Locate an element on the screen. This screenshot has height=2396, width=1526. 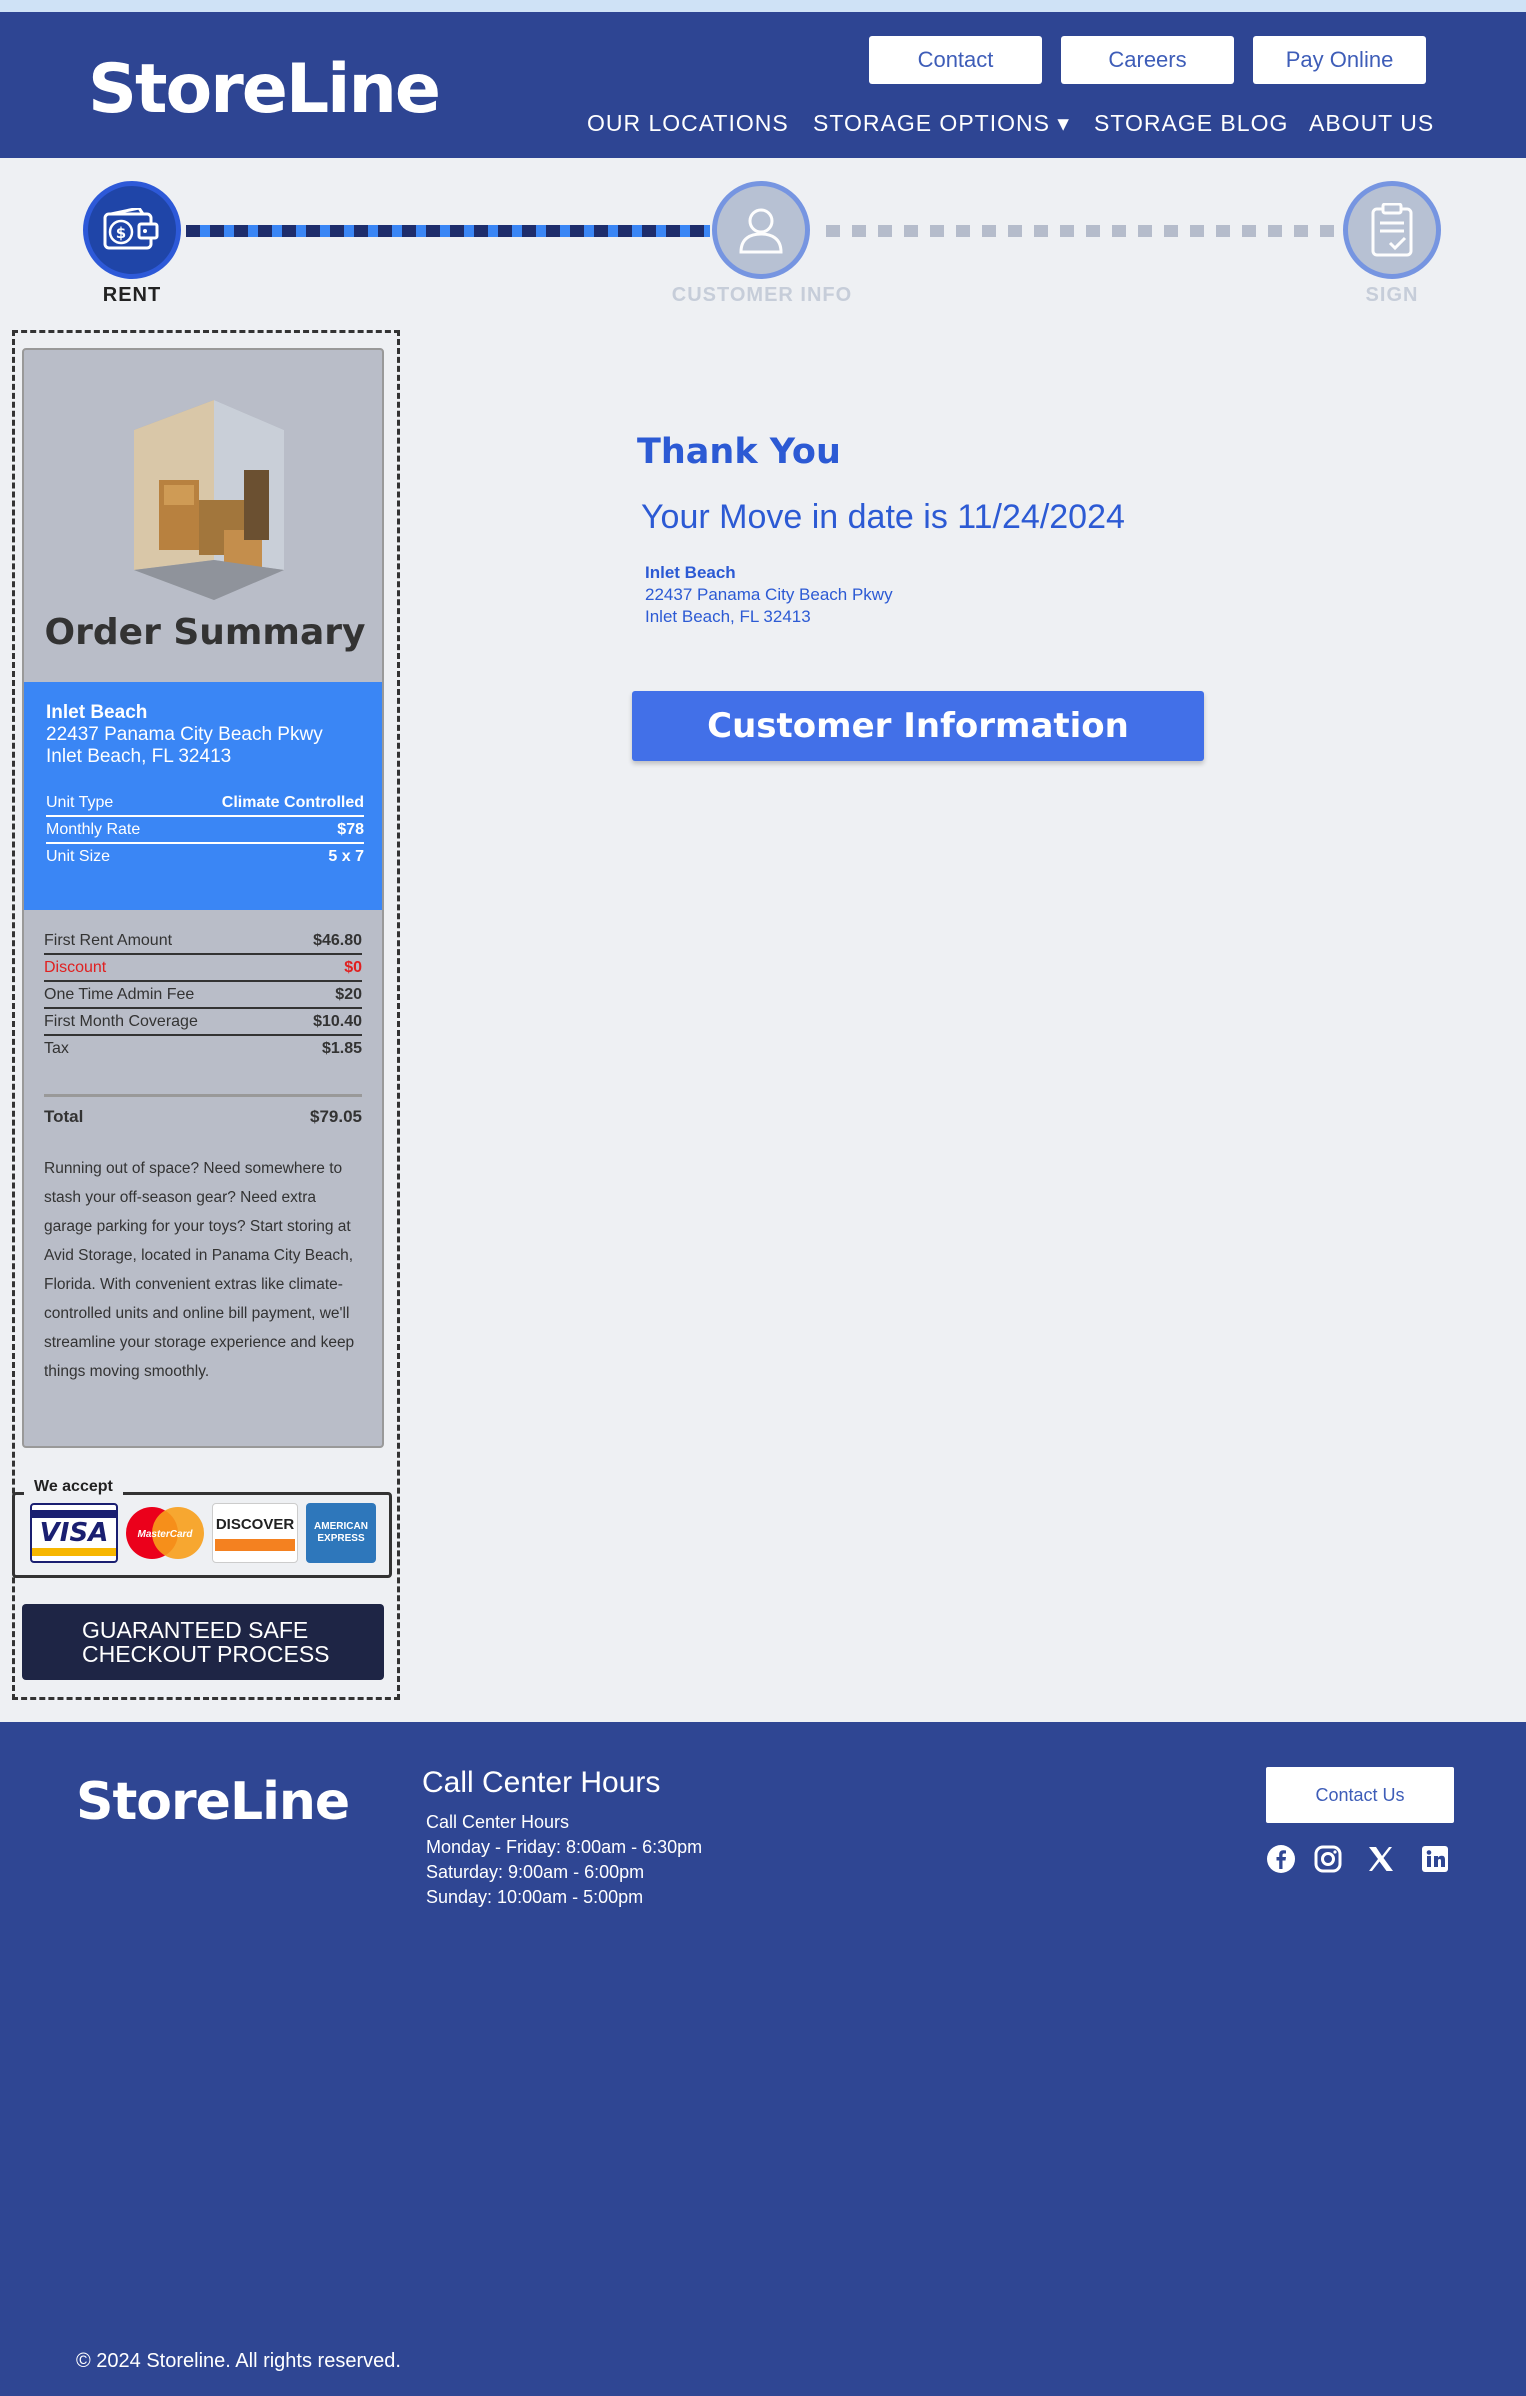
nav-about-us: ABOUT US is located at coordinates (1371, 123).